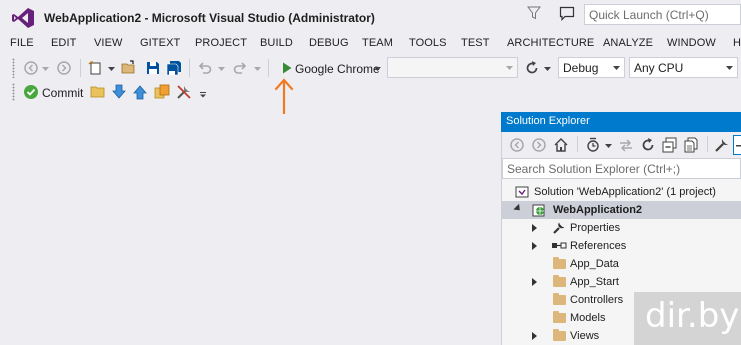  What do you see at coordinates (539, 145) in the screenshot?
I see `forward-icon` at bounding box center [539, 145].